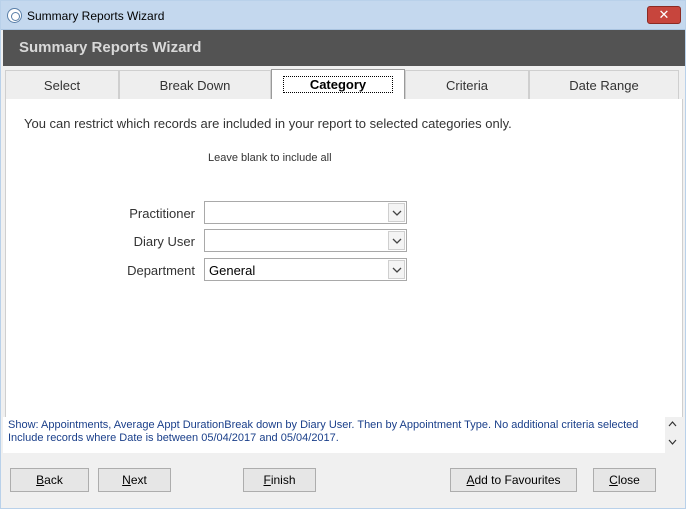 The image size is (686, 509). What do you see at coordinates (467, 84) in the screenshot?
I see `tab-criteria: Criteria` at bounding box center [467, 84].